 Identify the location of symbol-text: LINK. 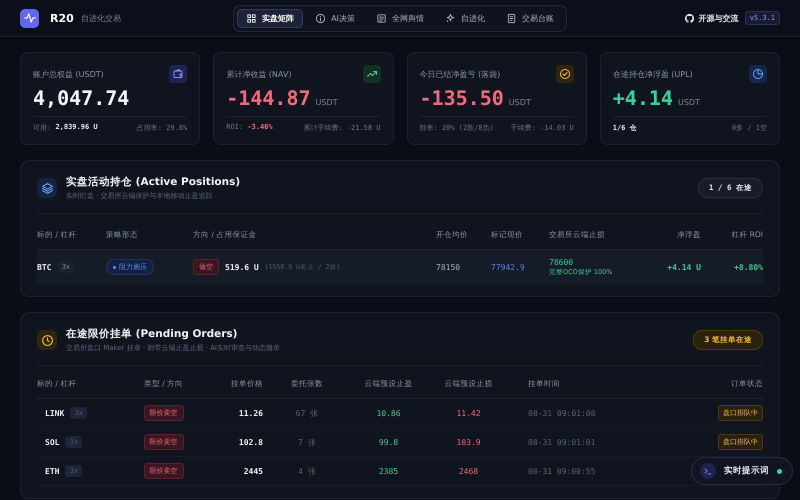
(54, 413).